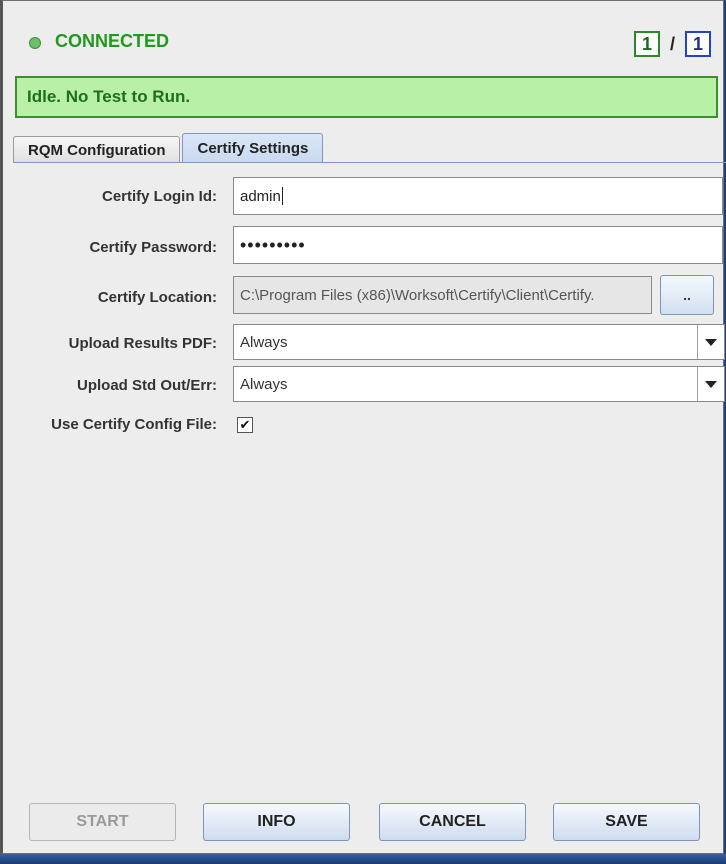 The width and height of the screenshot is (726, 864). I want to click on upload-std-label: Upload Std Out/Err:, so click(147, 385).